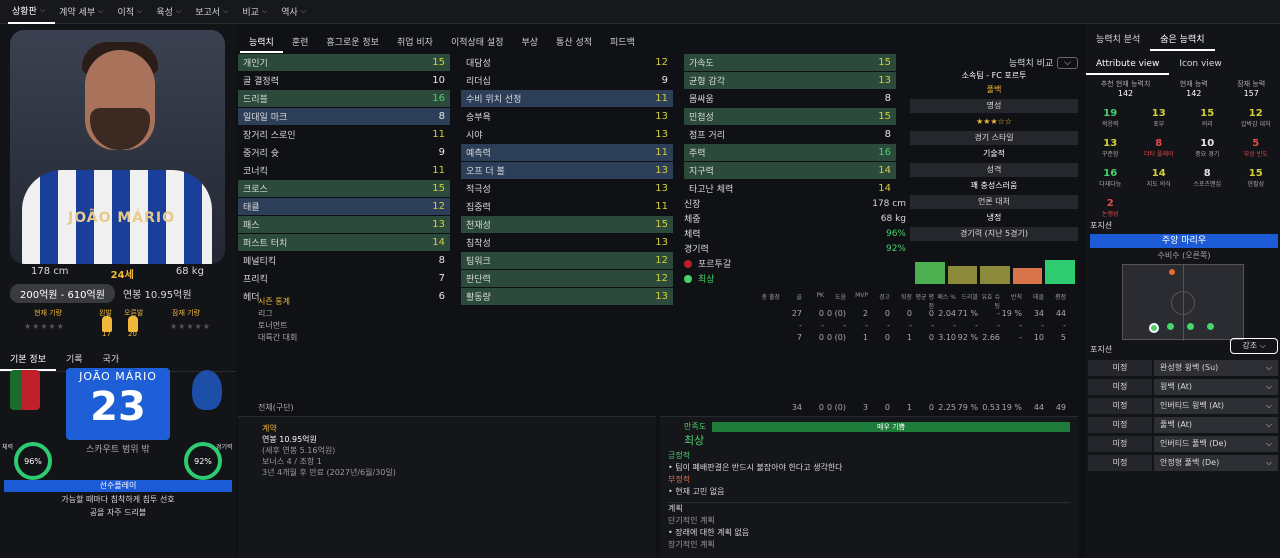 Image resolution: width=1280 pixels, height=558 pixels. What do you see at coordinates (1067, 62) in the screenshot?
I see `compare-dropdown: ⌵` at bounding box center [1067, 62].